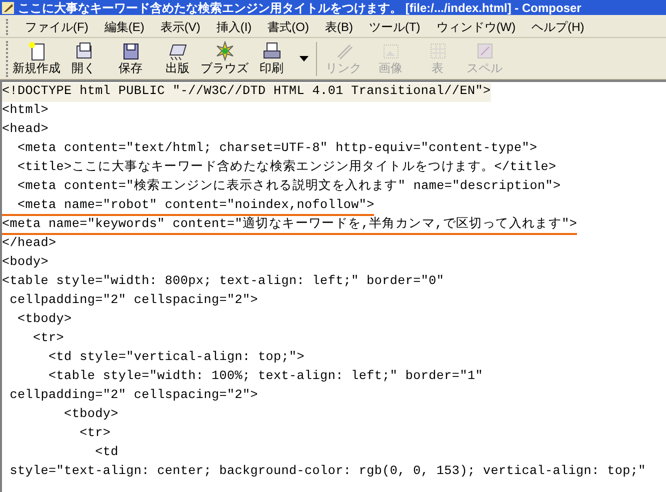 Image resolution: width=666 pixels, height=492 pixels. What do you see at coordinates (394, 27) in the screenshot?
I see `menu-item: ツール(T)` at bounding box center [394, 27].